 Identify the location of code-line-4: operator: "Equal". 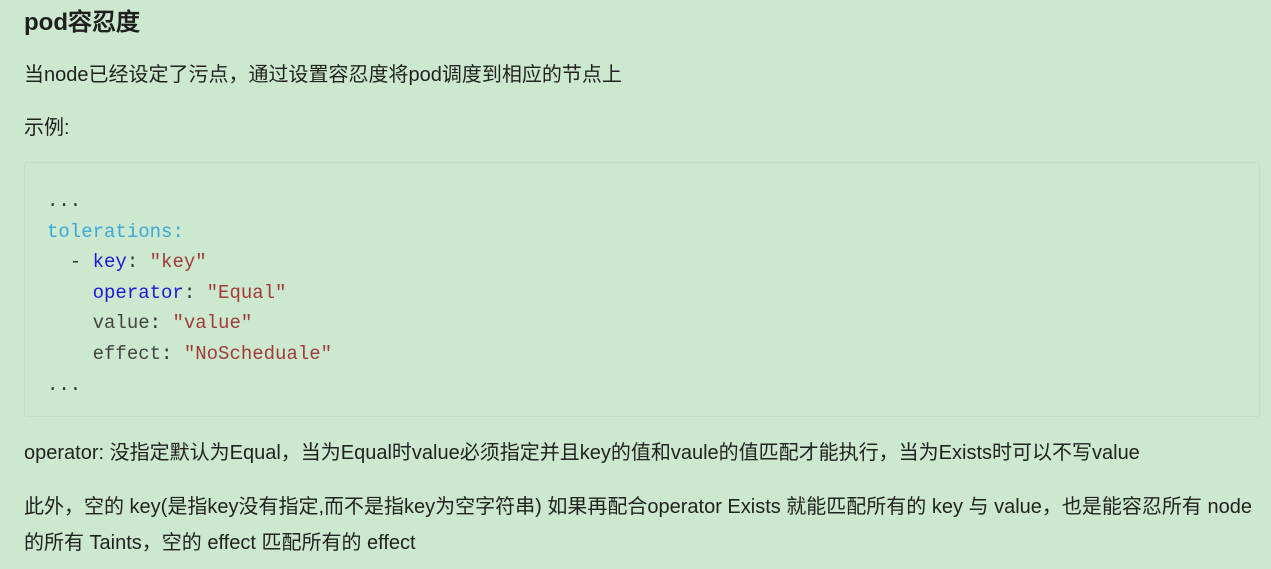
(653, 293).